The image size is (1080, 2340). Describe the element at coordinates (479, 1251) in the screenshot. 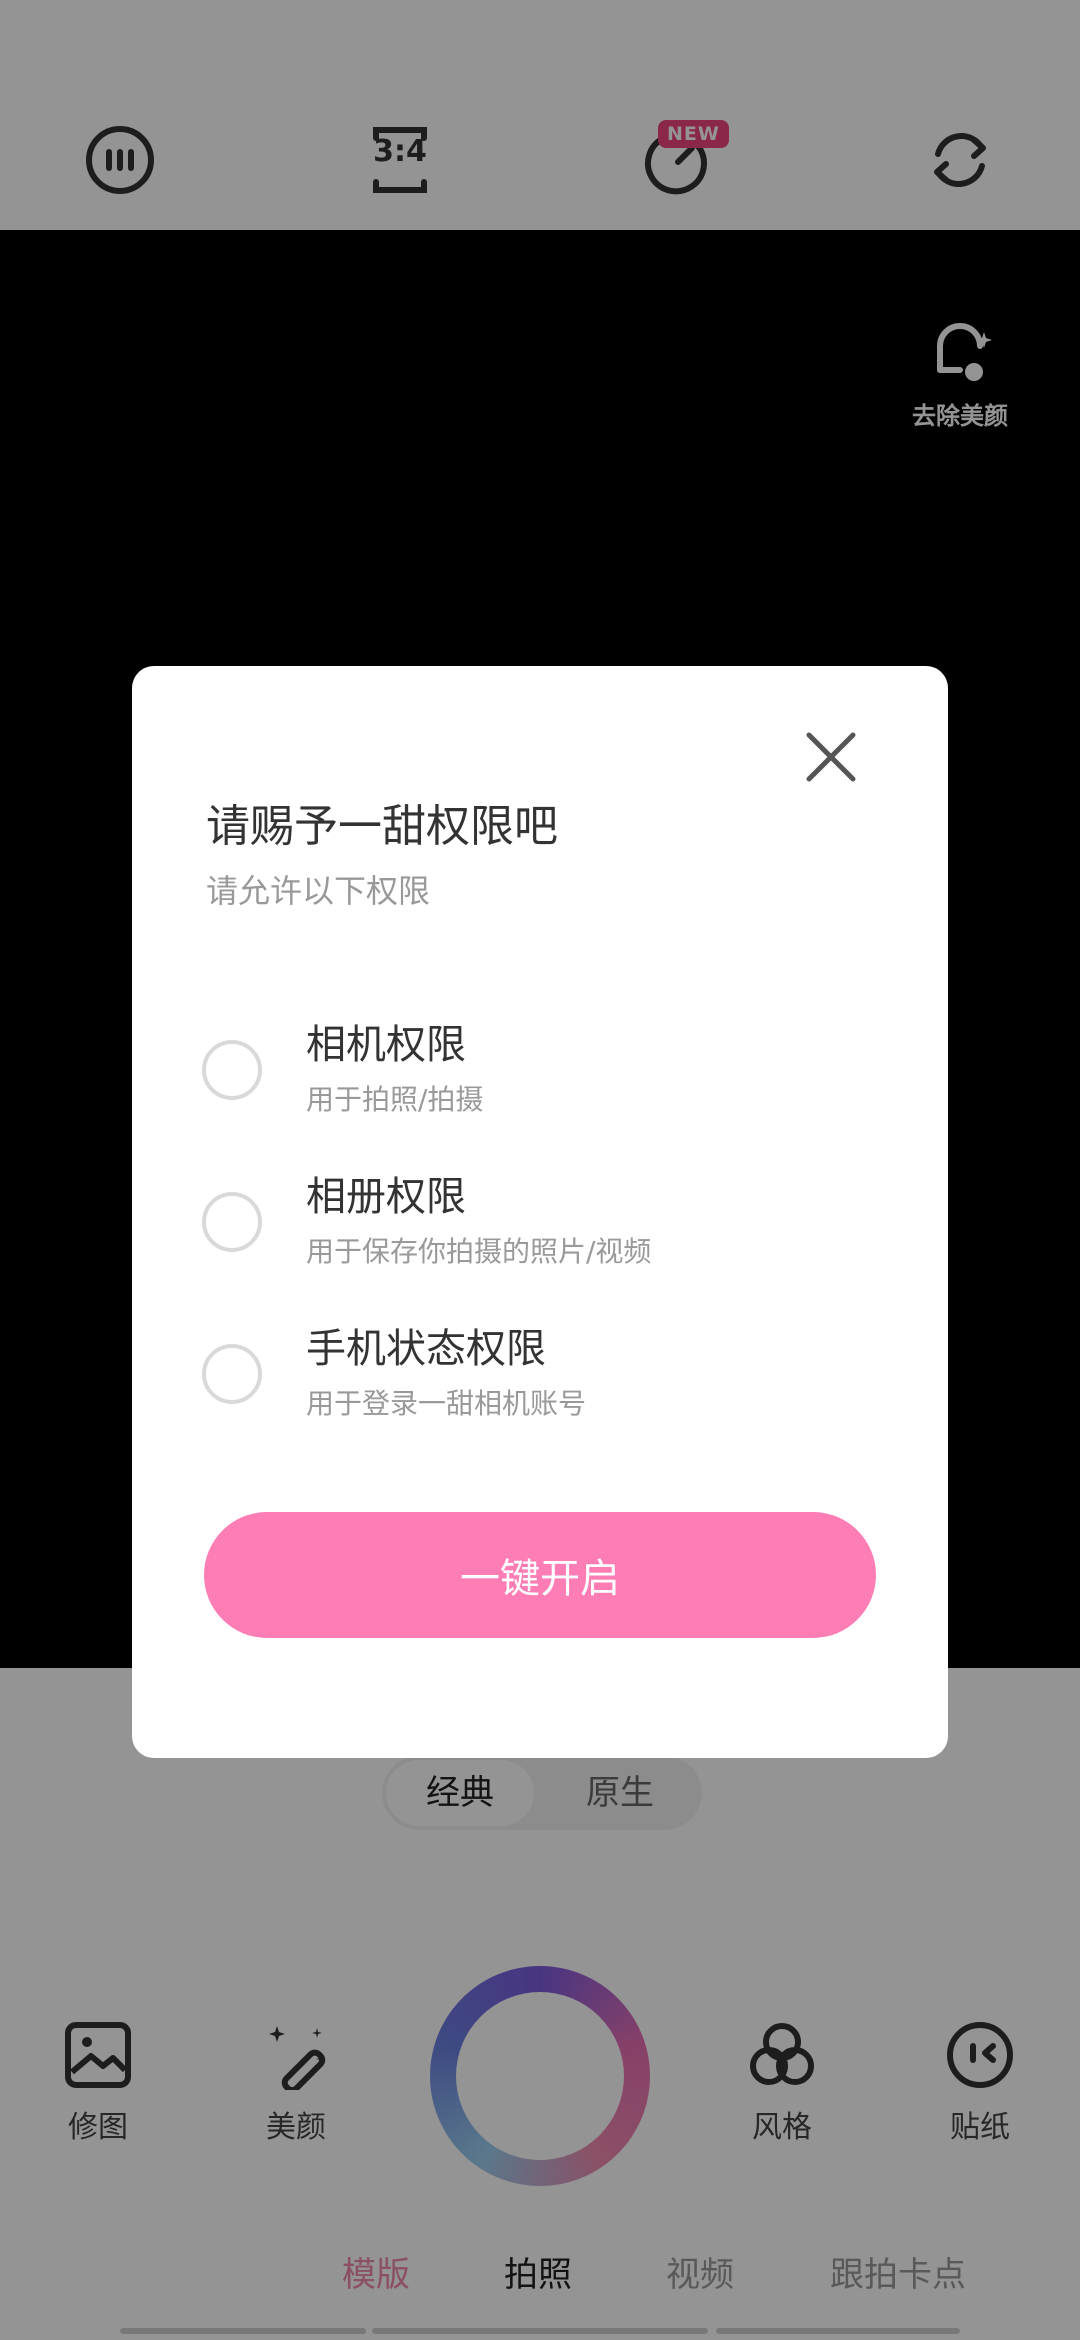

I see `permission-desc: 用于保存你拍摄的照片/视频` at that location.